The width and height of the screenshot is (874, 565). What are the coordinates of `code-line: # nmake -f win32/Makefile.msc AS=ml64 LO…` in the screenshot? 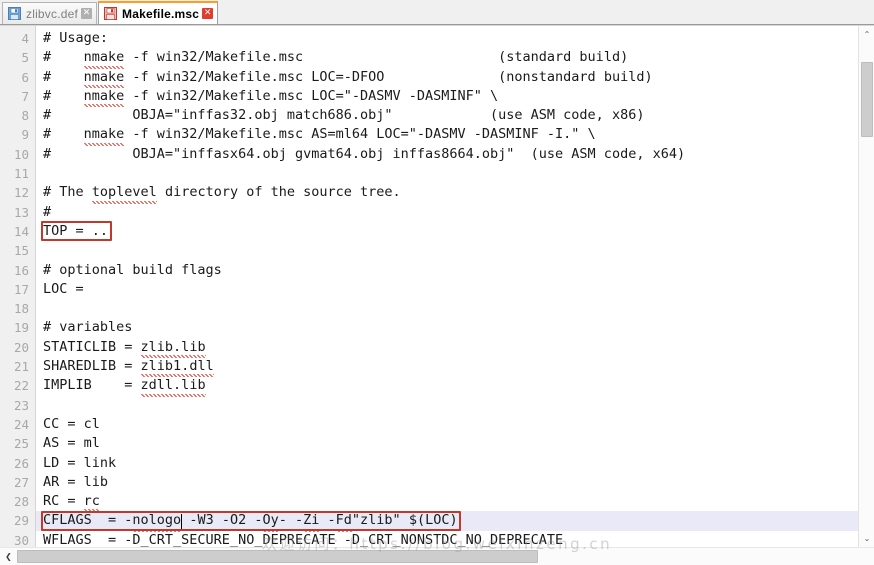 It's located at (447, 135).